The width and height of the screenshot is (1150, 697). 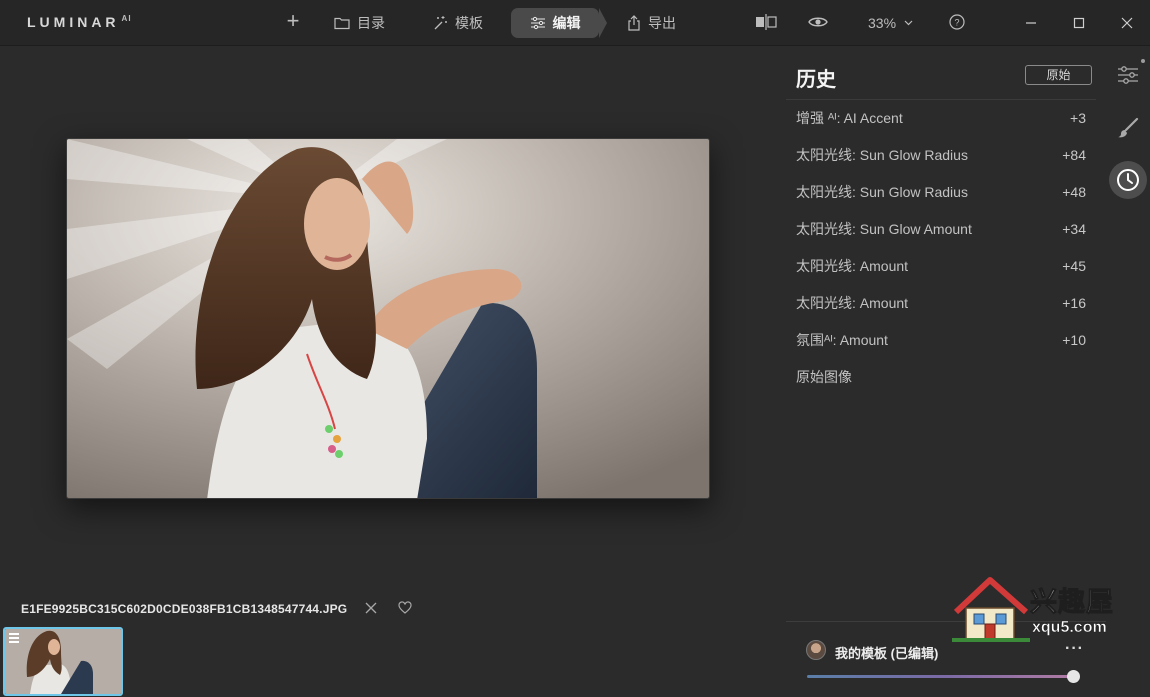 What do you see at coordinates (371, 23) in the screenshot?
I see `tab-catalog-label: 目录` at bounding box center [371, 23].